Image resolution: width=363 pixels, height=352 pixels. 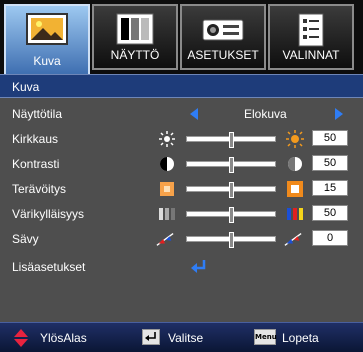 I want to click on arrow-right-icon, so click(x=339, y=114).